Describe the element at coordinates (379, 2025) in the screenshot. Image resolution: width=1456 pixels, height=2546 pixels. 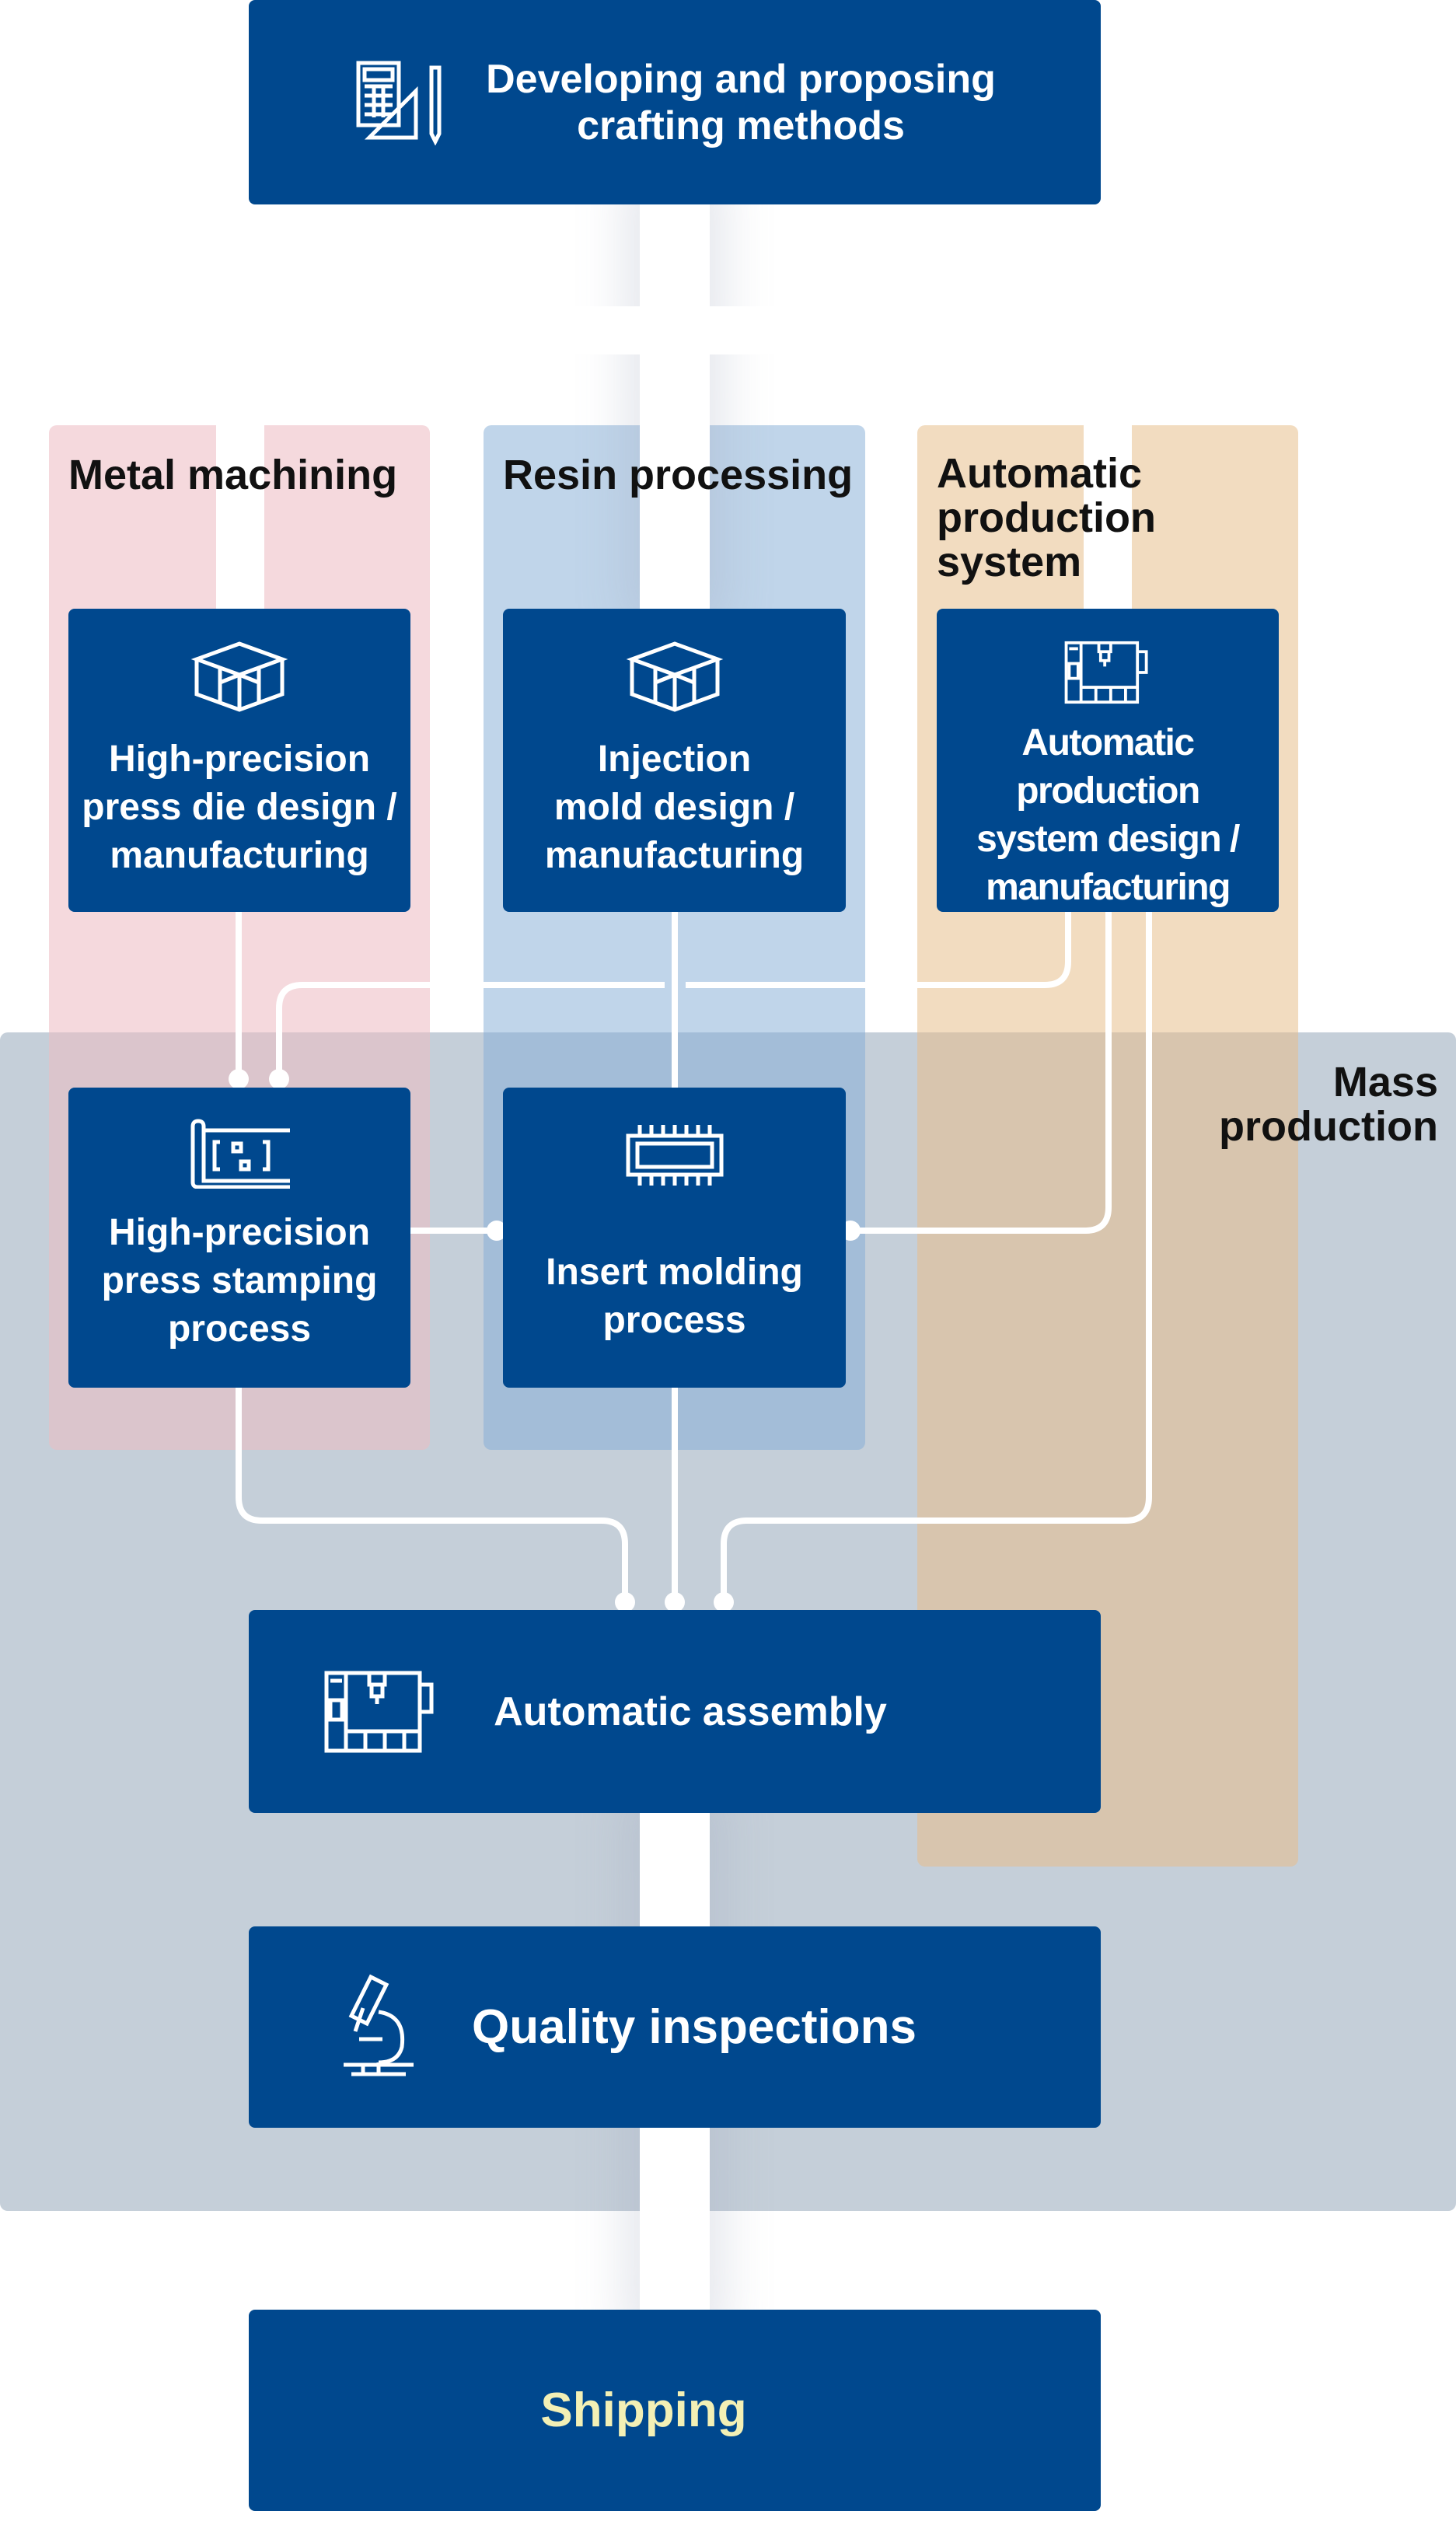
I see `microscope-icon` at that location.